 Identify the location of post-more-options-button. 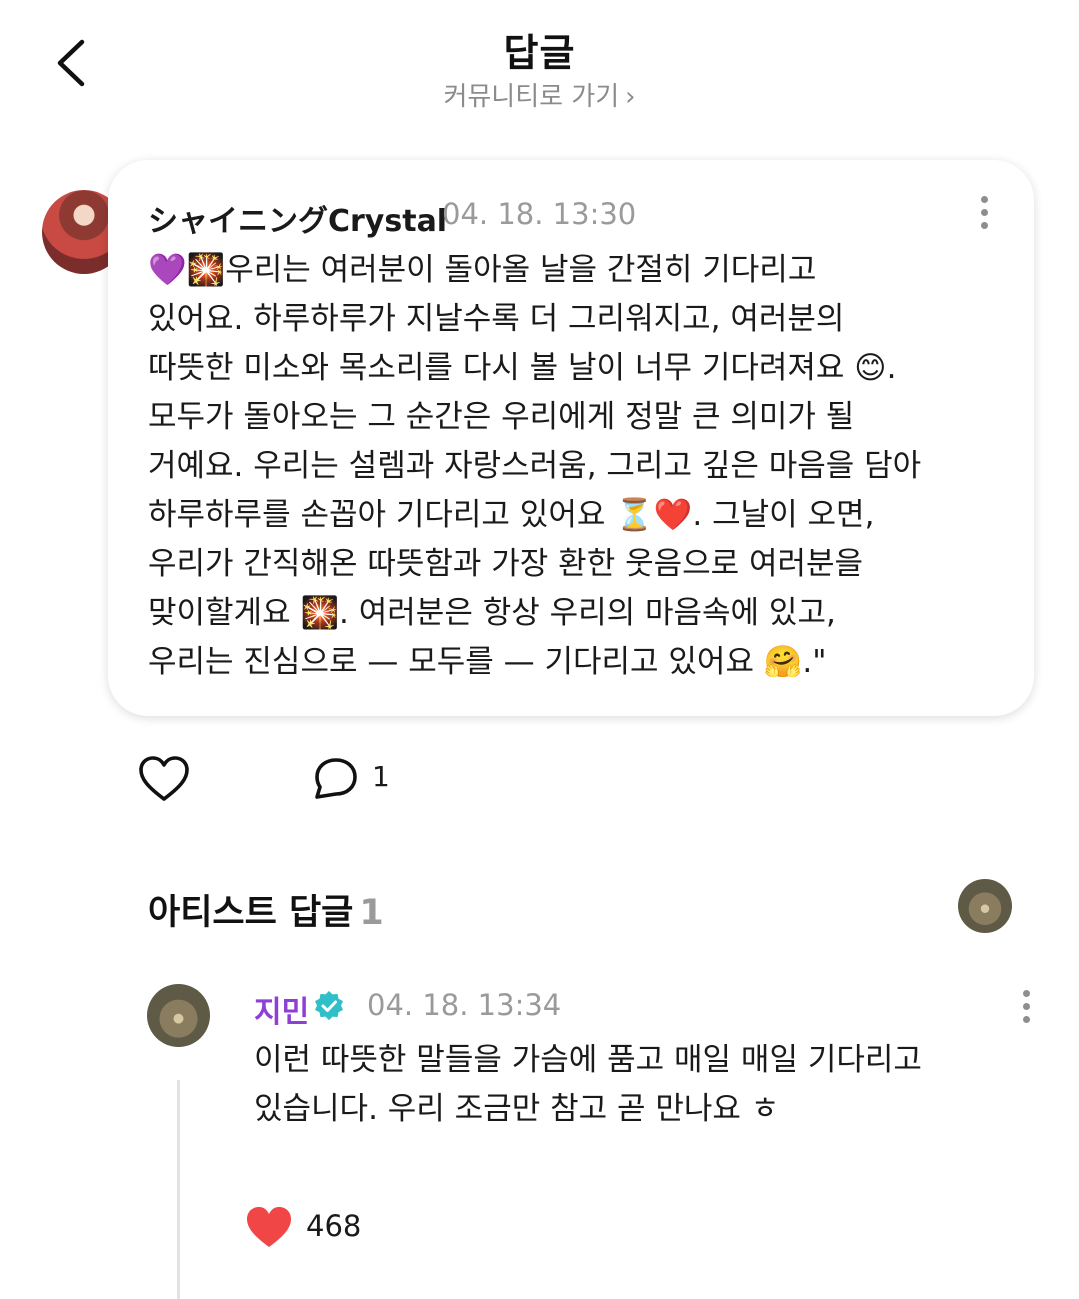
(984, 216).